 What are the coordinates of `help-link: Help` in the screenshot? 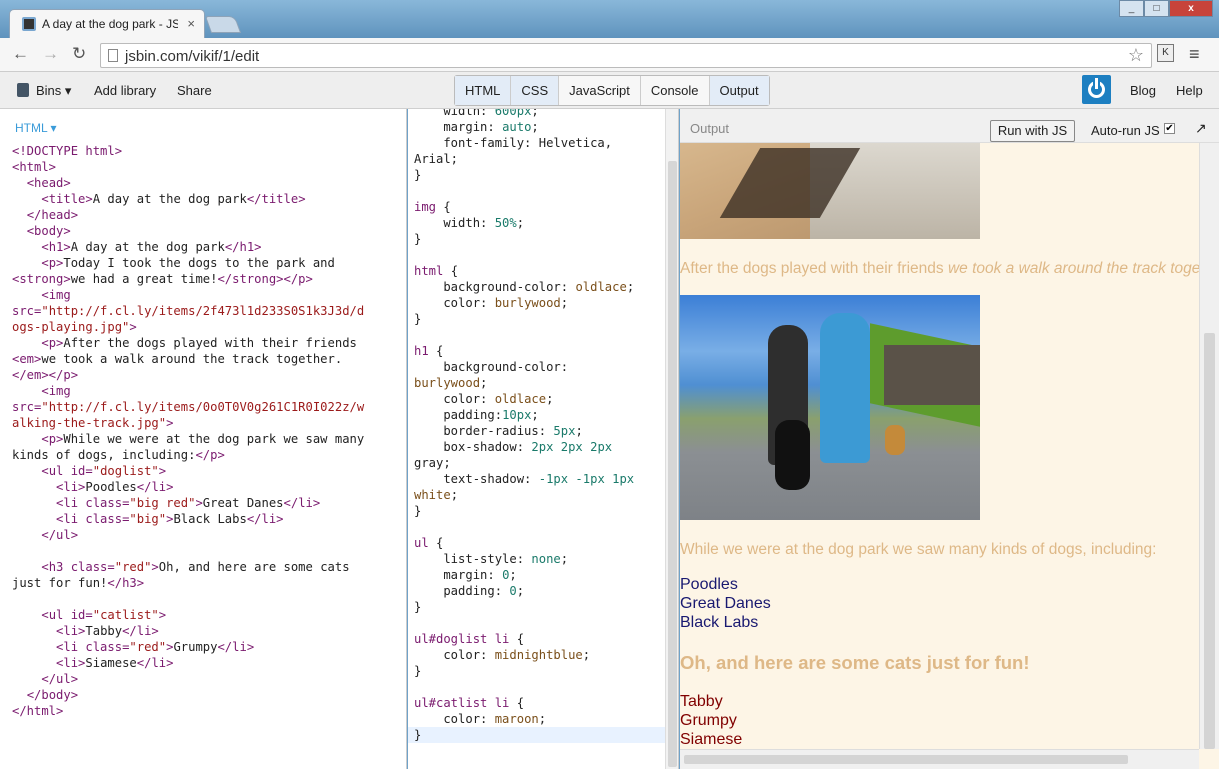 It's located at (1189, 90).